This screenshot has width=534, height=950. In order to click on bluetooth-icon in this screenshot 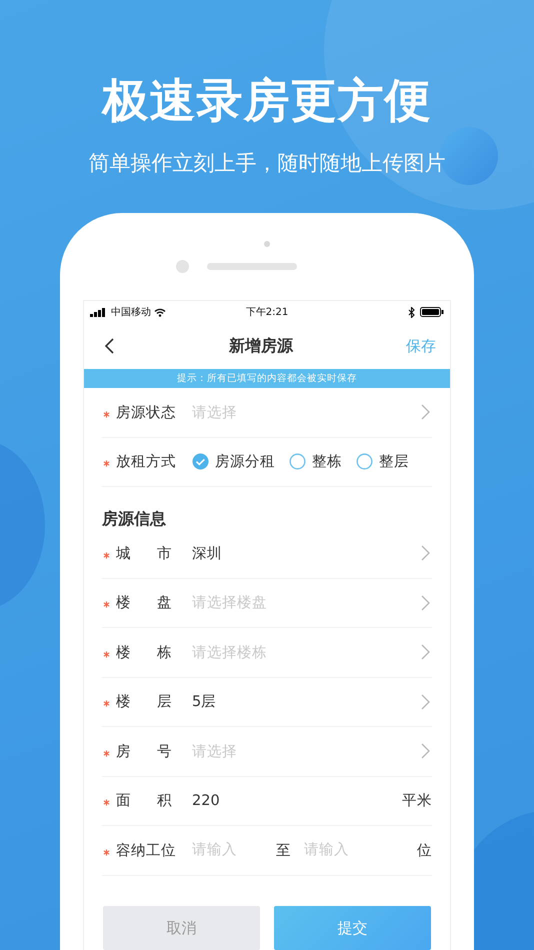, I will do `click(411, 312)`.